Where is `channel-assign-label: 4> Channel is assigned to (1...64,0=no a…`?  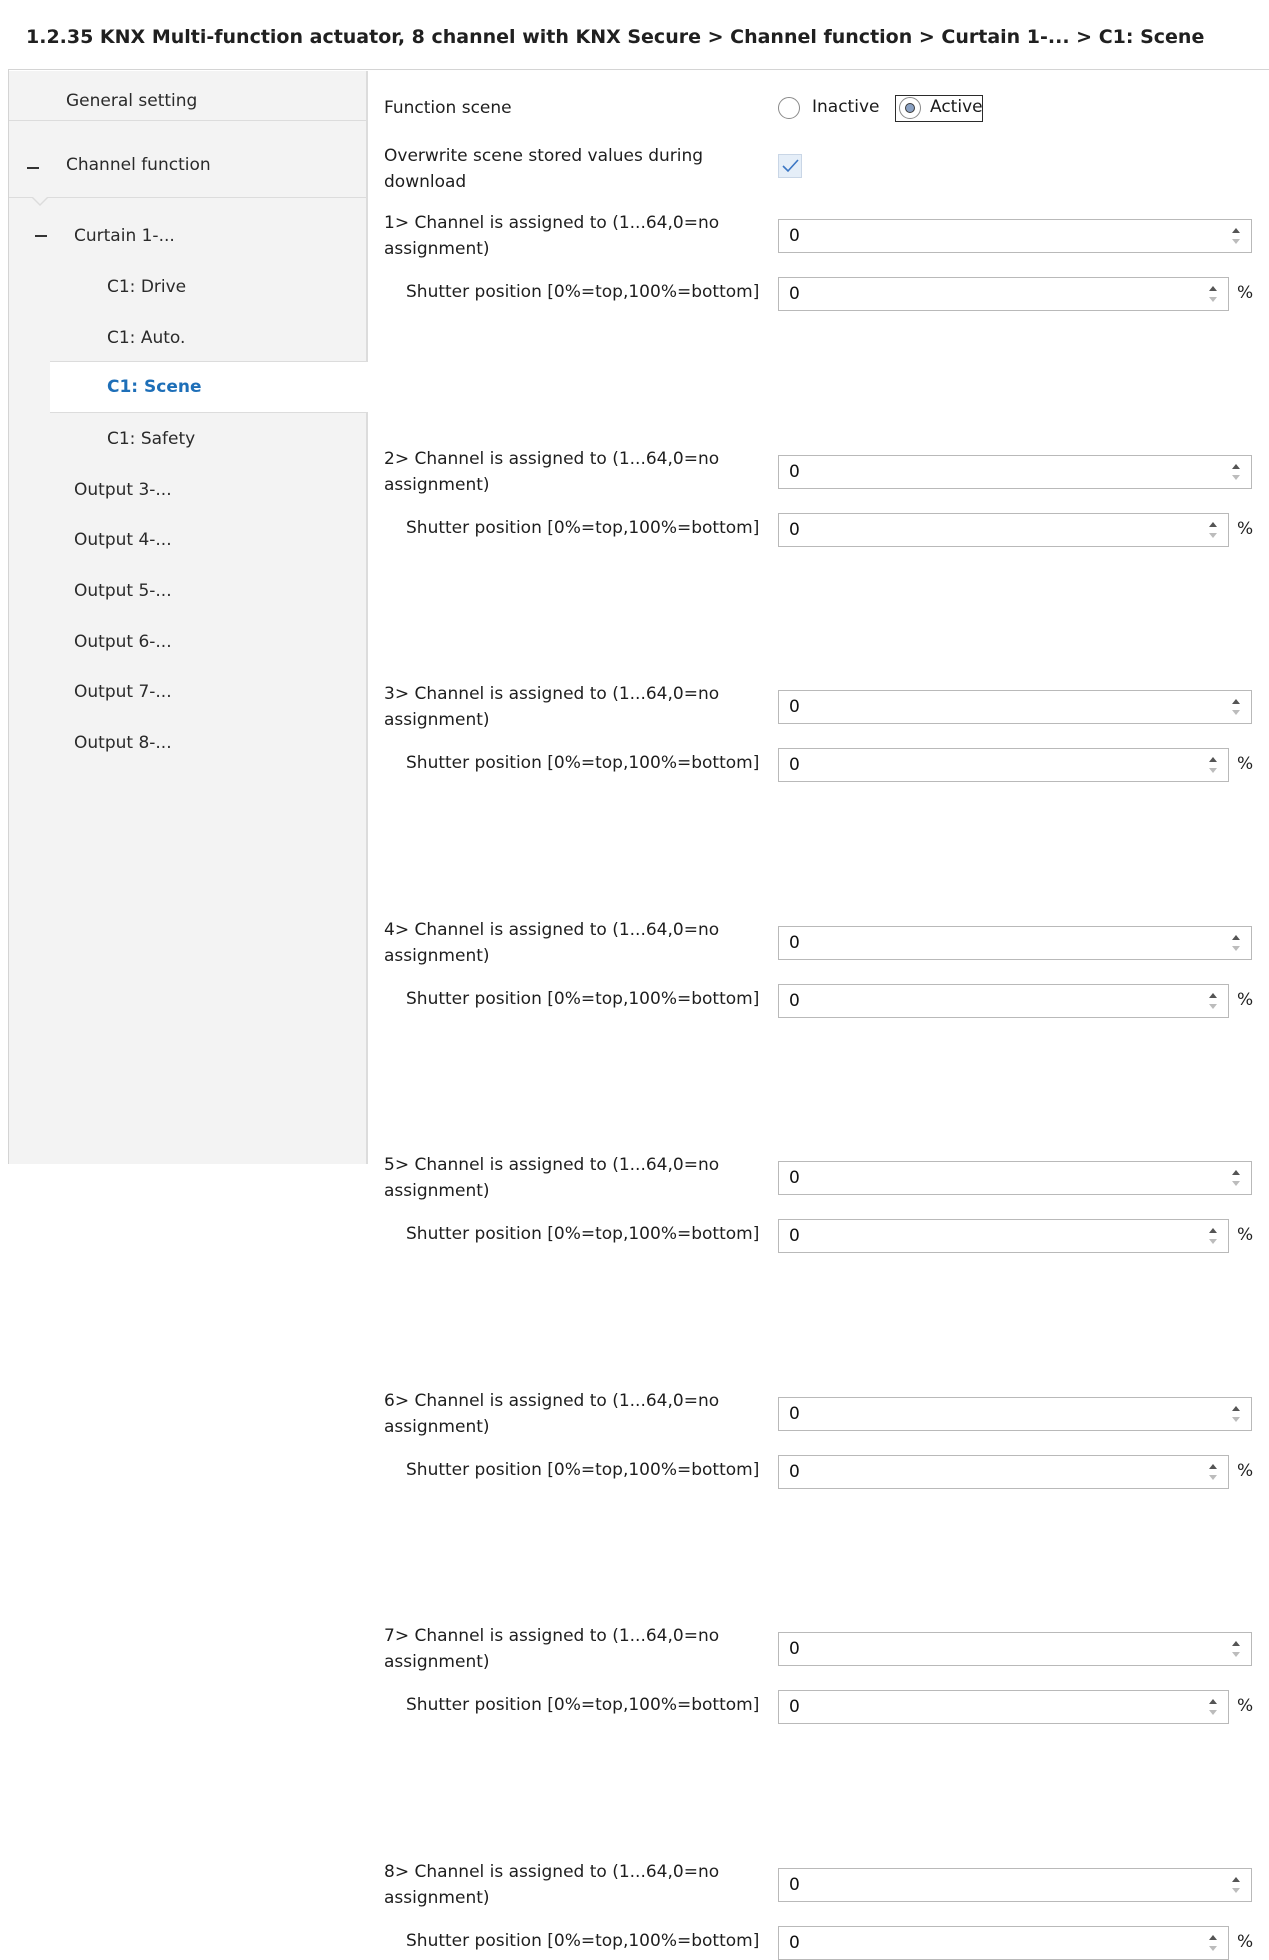
channel-assign-label: 4> Channel is assigned to (1...64,0=no a… is located at coordinates (552, 942).